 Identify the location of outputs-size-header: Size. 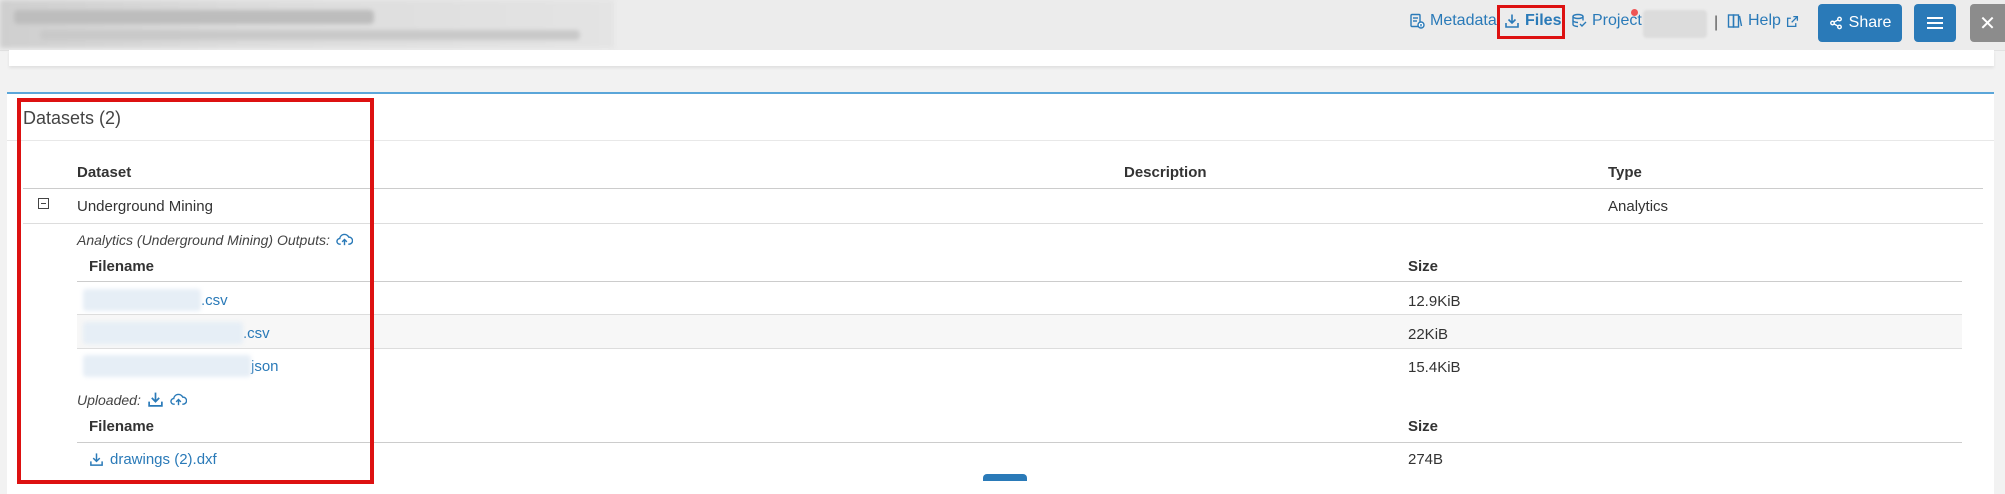
(1423, 266).